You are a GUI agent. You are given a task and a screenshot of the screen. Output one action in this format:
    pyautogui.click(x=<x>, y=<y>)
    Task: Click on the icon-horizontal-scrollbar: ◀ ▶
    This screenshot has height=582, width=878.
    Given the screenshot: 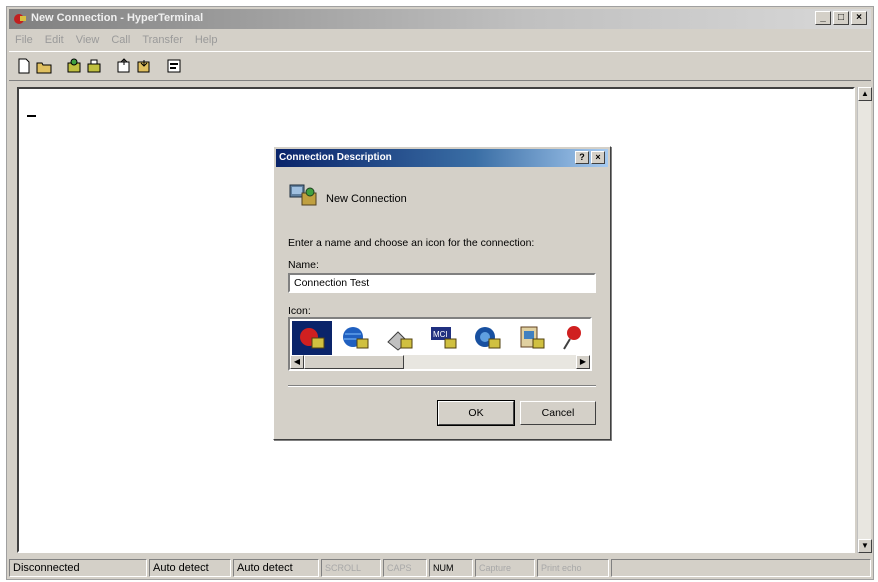 What is the action you would take?
    pyautogui.click(x=440, y=362)
    